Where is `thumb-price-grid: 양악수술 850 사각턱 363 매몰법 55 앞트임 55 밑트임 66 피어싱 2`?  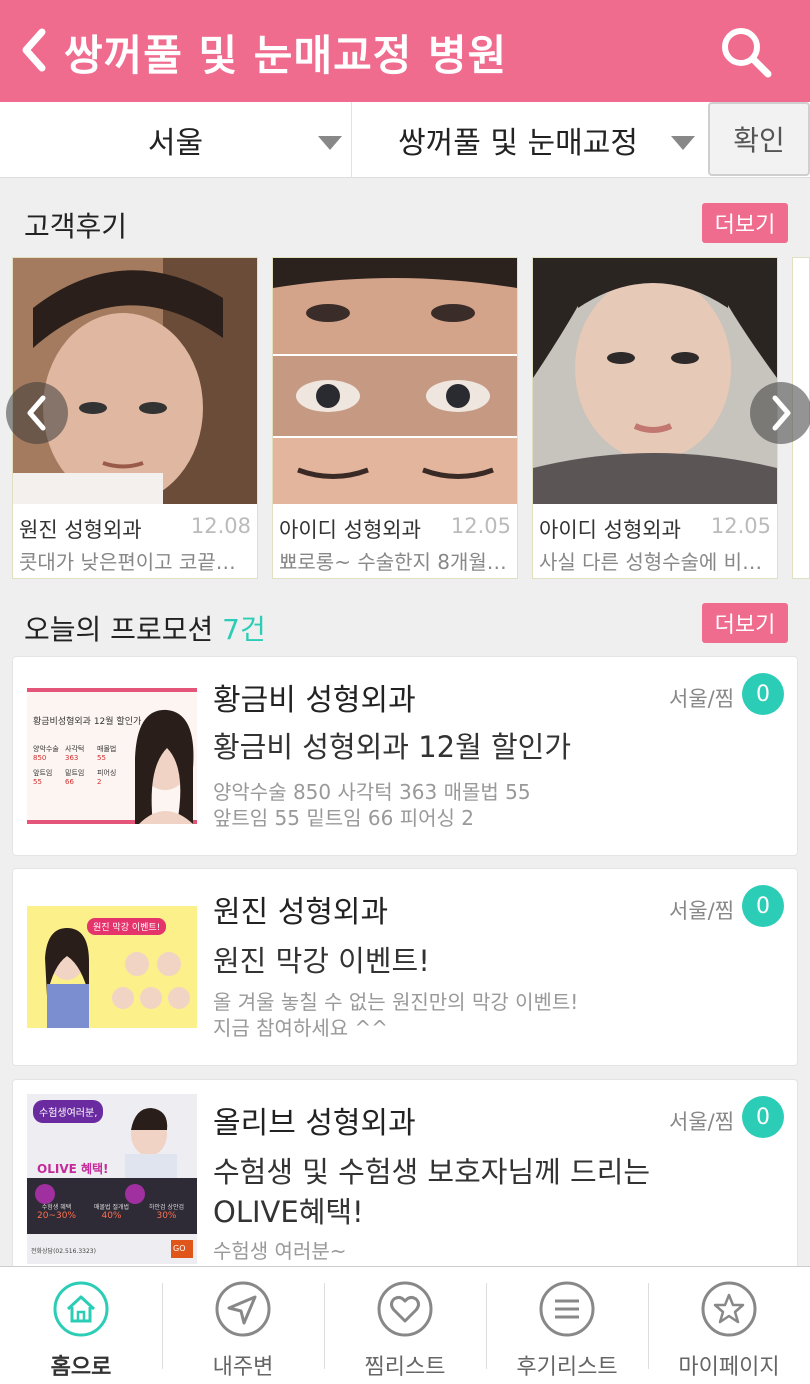 thumb-price-grid: 양악수술 850 사각턱 363 매몰법 55 앞트임 55 밑트임 66 피어싱 2 is located at coordinates (81, 765).